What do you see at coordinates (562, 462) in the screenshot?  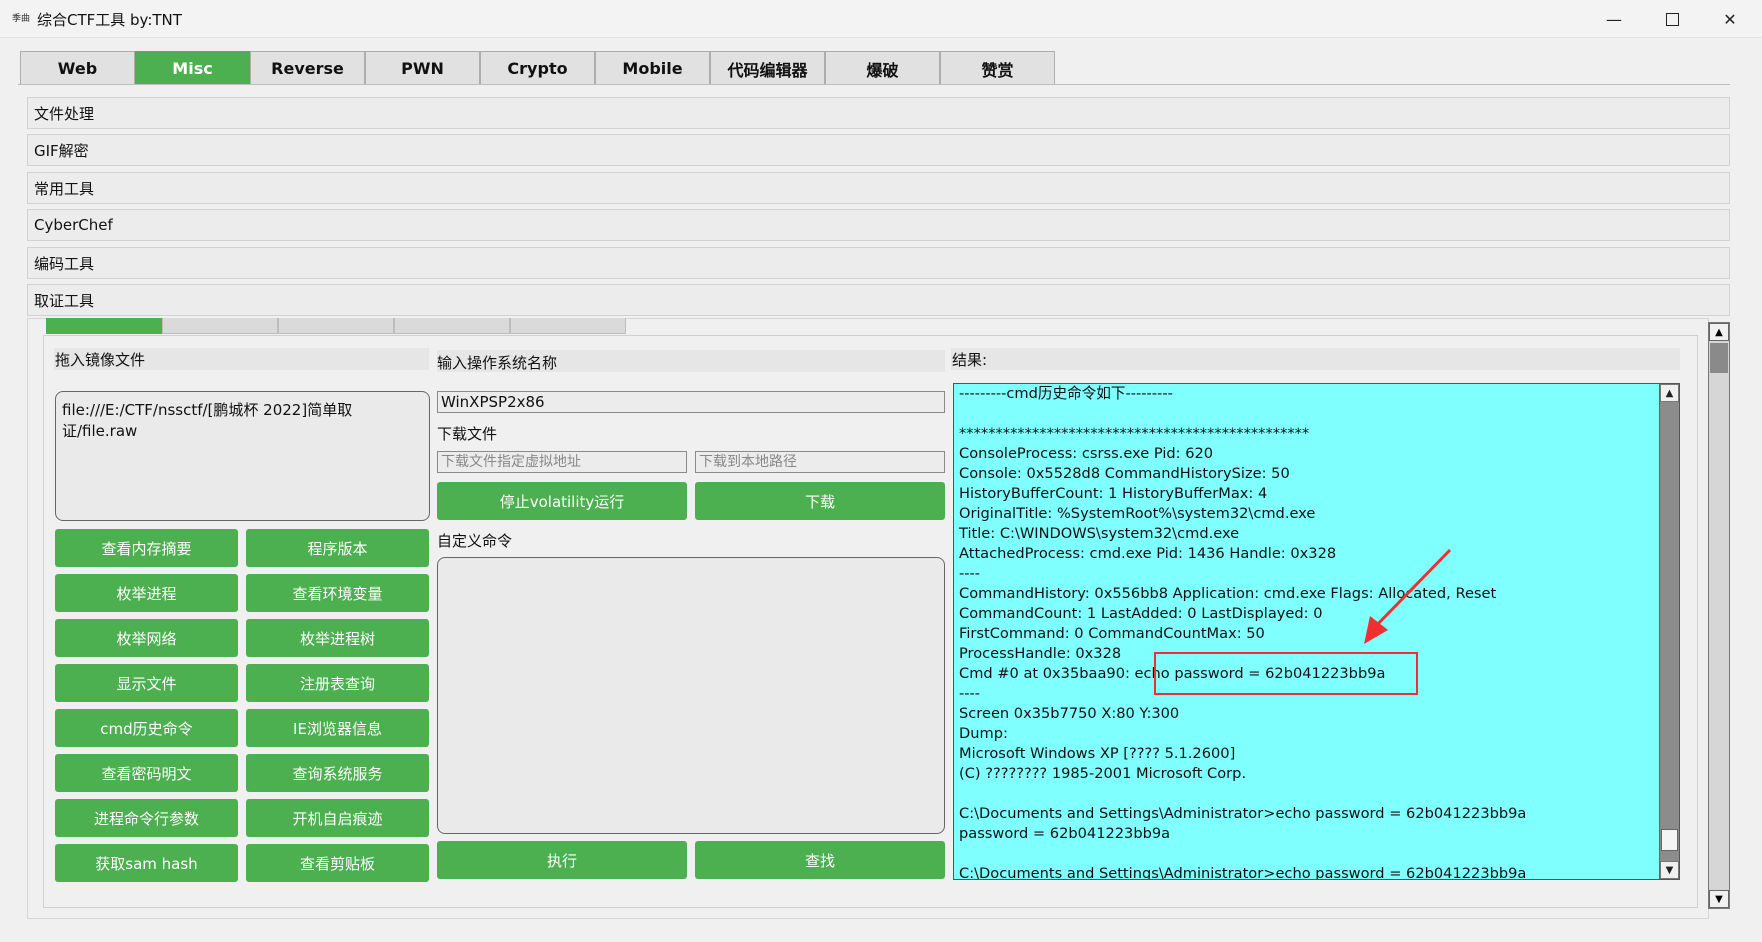 I see `virtual-address-input: 下载文件指定虚拟地址` at bounding box center [562, 462].